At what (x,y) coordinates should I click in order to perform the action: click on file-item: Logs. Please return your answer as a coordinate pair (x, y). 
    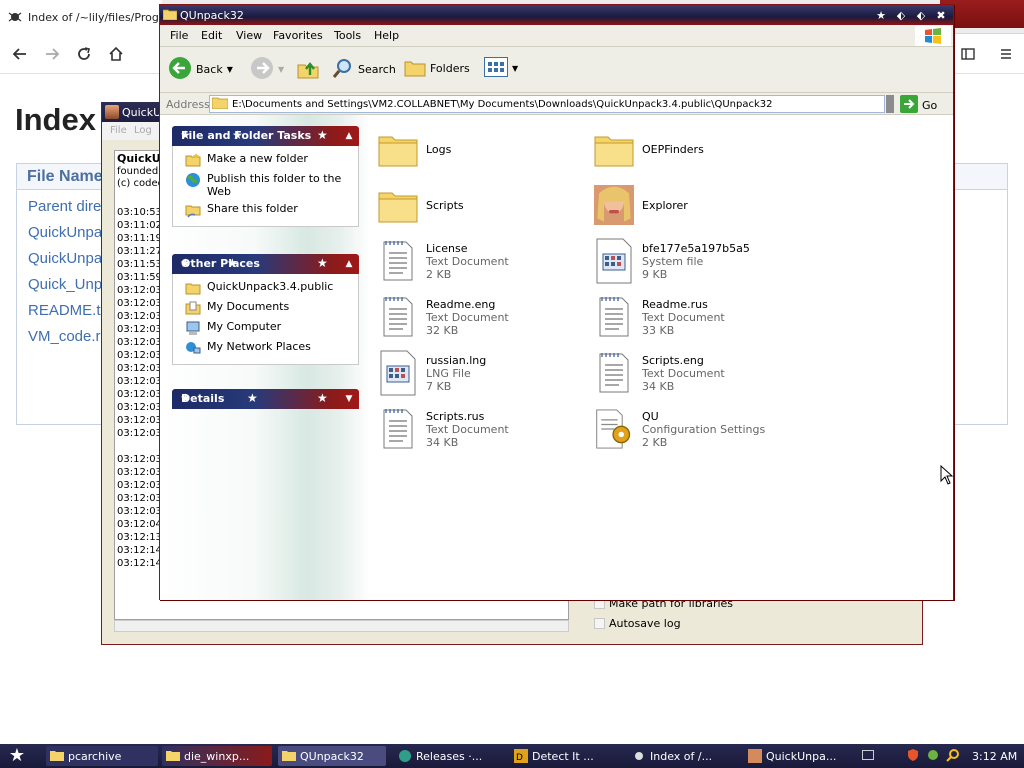
    Looking at the image, I should click on (414, 149).